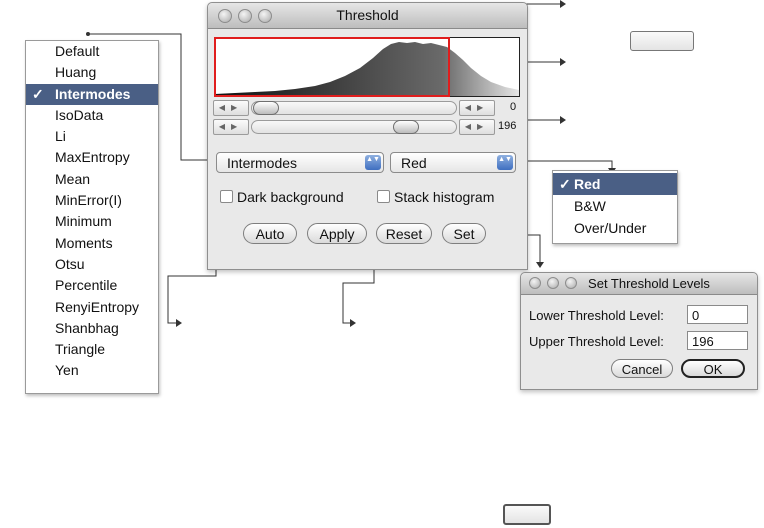 The height and width of the screenshot is (528, 764). Describe the element at coordinates (80, 349) in the screenshot. I see `method-list-item-label: Triangle` at that location.